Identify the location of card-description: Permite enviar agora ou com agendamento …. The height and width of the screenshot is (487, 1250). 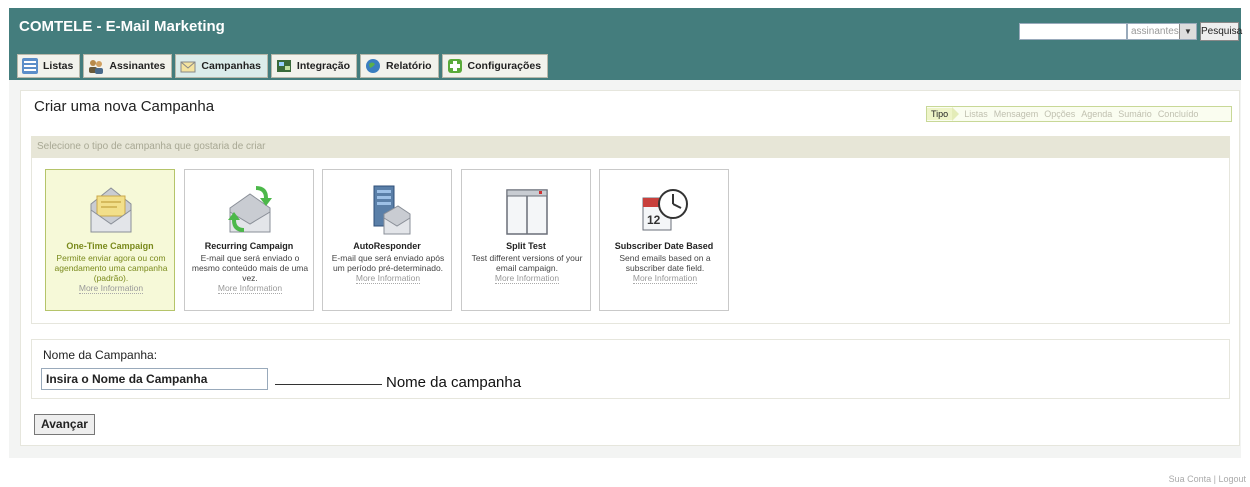
(111, 273).